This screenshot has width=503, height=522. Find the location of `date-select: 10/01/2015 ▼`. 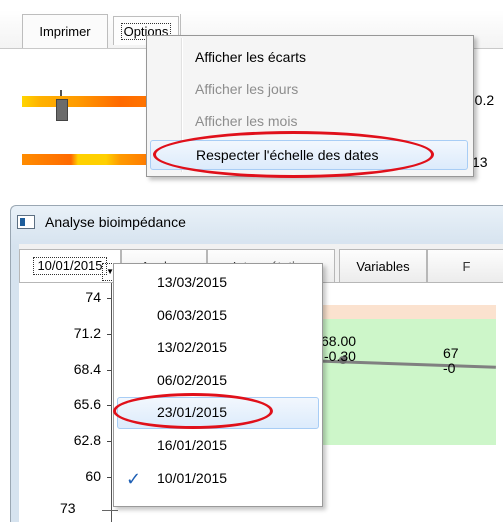

date-select: 10/01/2015 ▼ is located at coordinates (70, 265).